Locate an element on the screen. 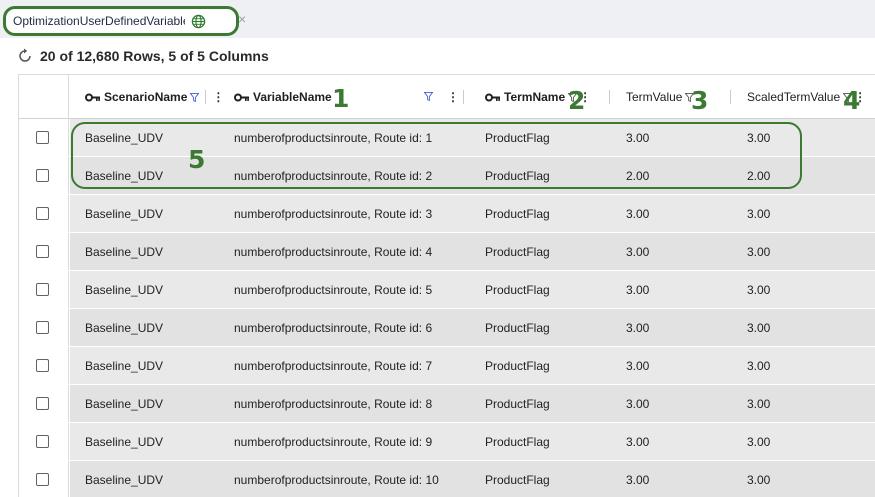  annotation-marker-1: 1 is located at coordinates (341, 98).